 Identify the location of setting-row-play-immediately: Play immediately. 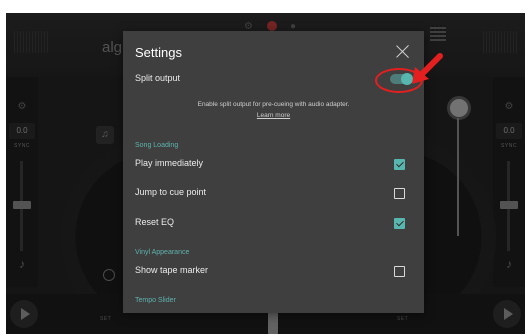
(273, 165).